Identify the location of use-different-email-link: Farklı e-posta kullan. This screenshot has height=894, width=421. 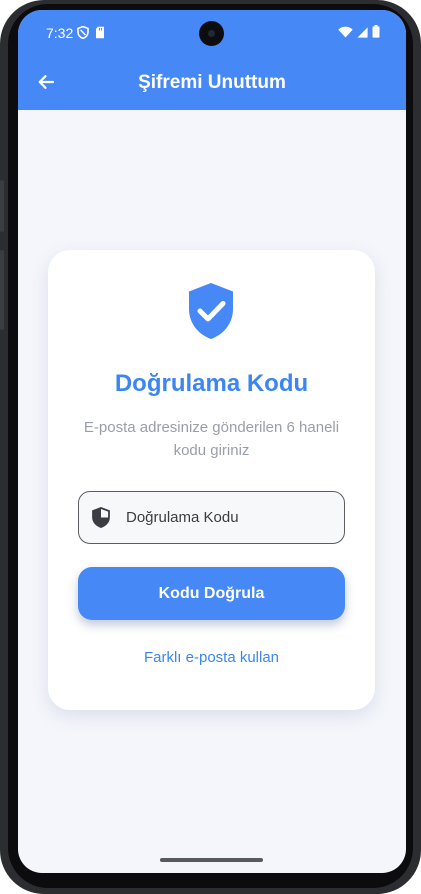
(211, 657).